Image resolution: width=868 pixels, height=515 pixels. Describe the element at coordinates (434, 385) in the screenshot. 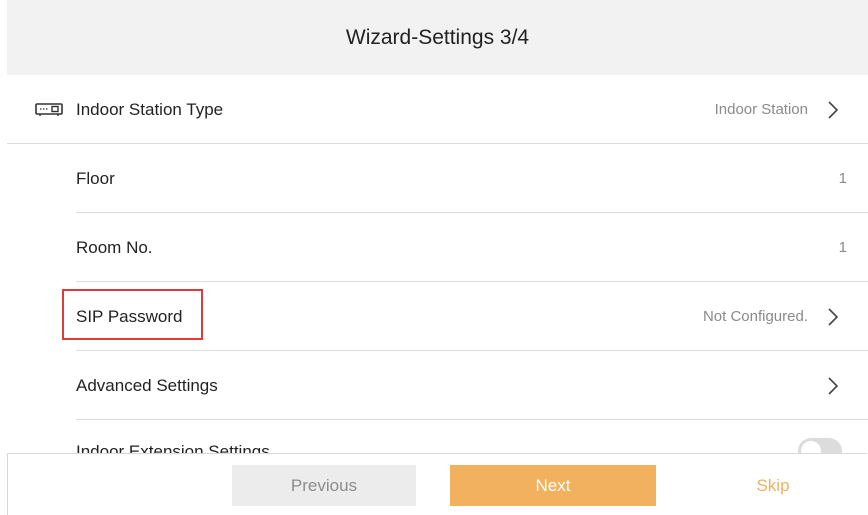

I see `row-advanced-settings: Advanced Settings` at that location.